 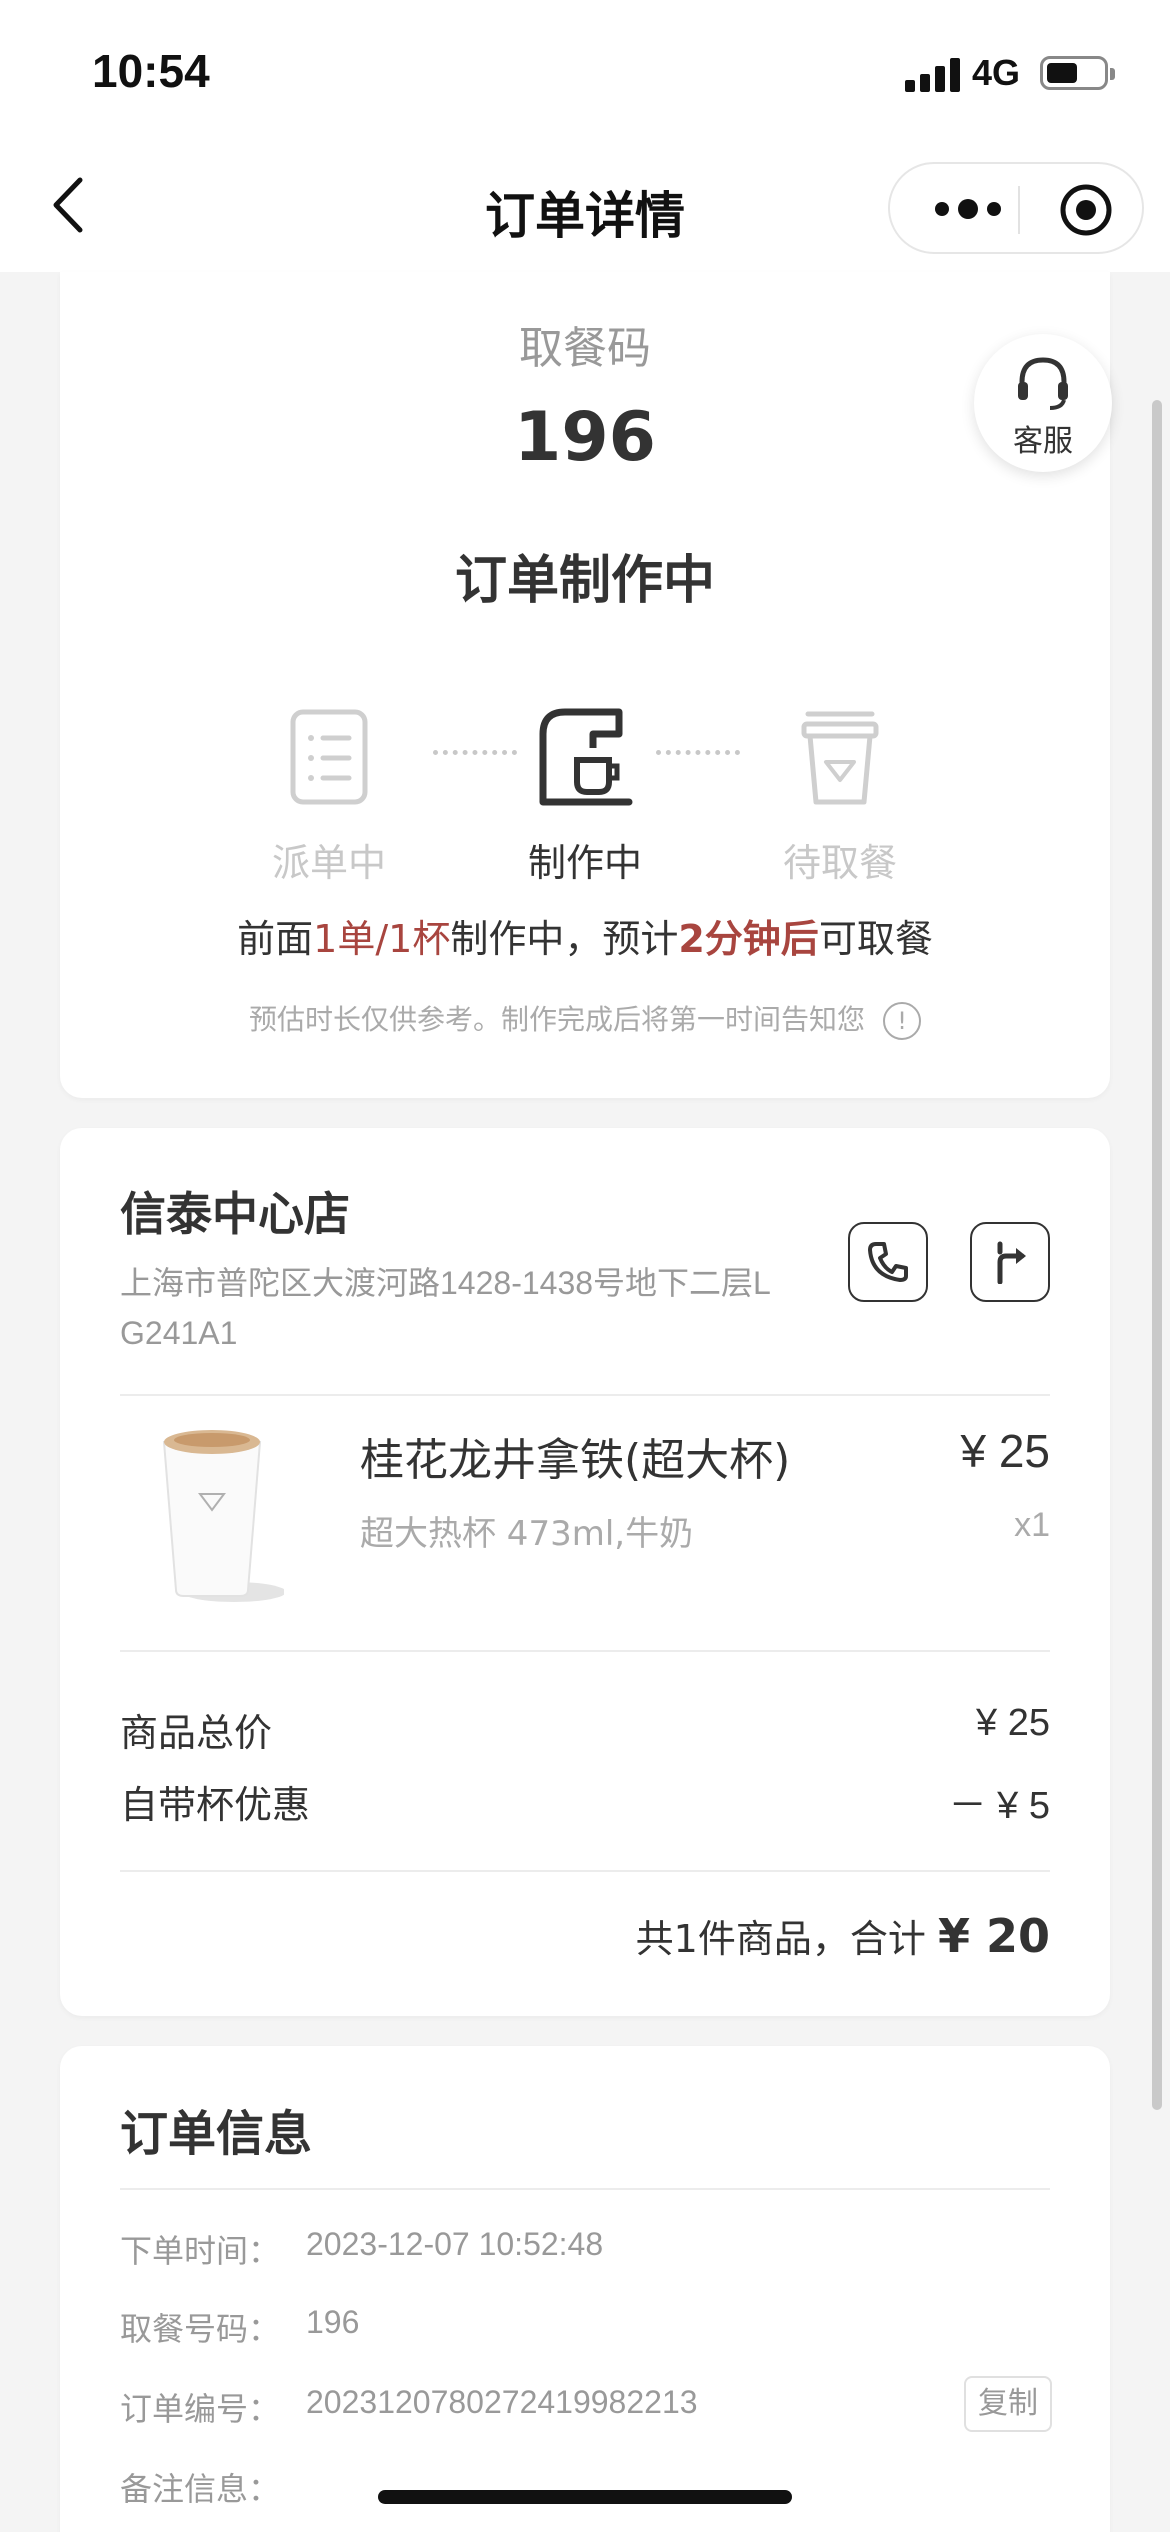 I want to click on customer-service-label: 客服, so click(x=1043, y=441).